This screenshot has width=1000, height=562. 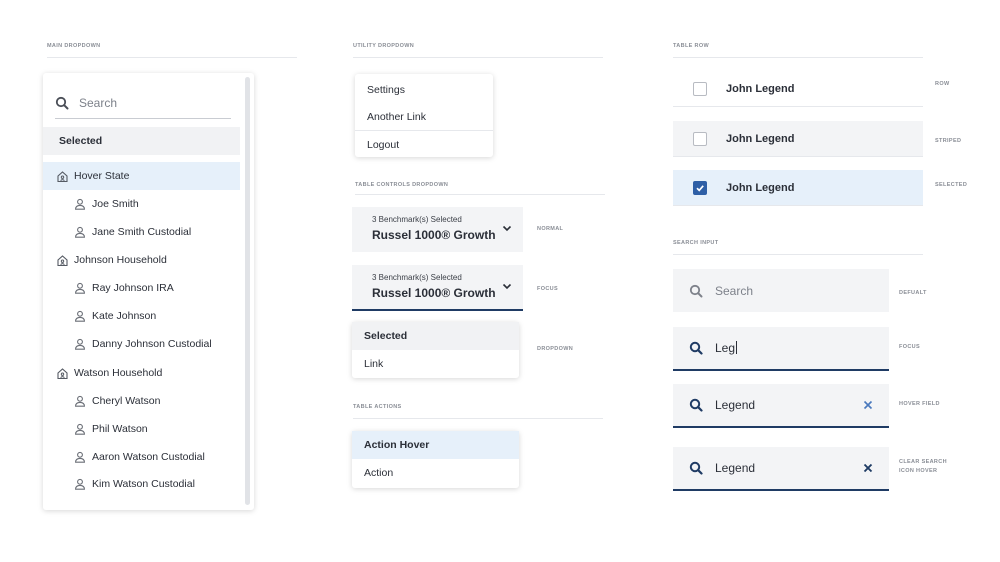 What do you see at coordinates (435, 445) in the screenshot?
I see `action-item-hover: Action Hover` at bounding box center [435, 445].